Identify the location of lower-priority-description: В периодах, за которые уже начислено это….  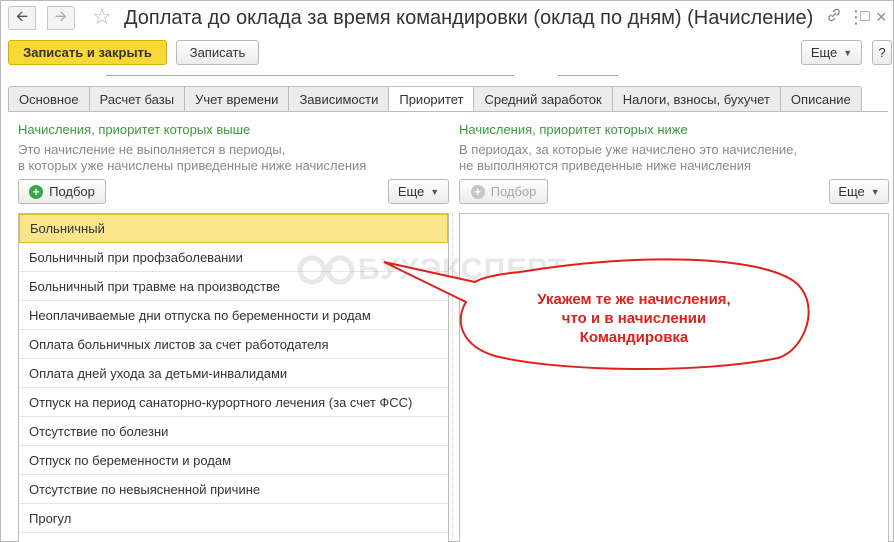
(628, 158).